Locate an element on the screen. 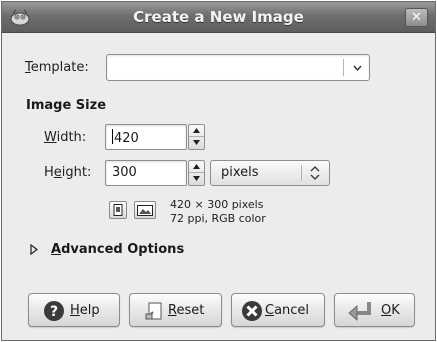 The image size is (437, 342). portrait-button is located at coordinates (118, 210).